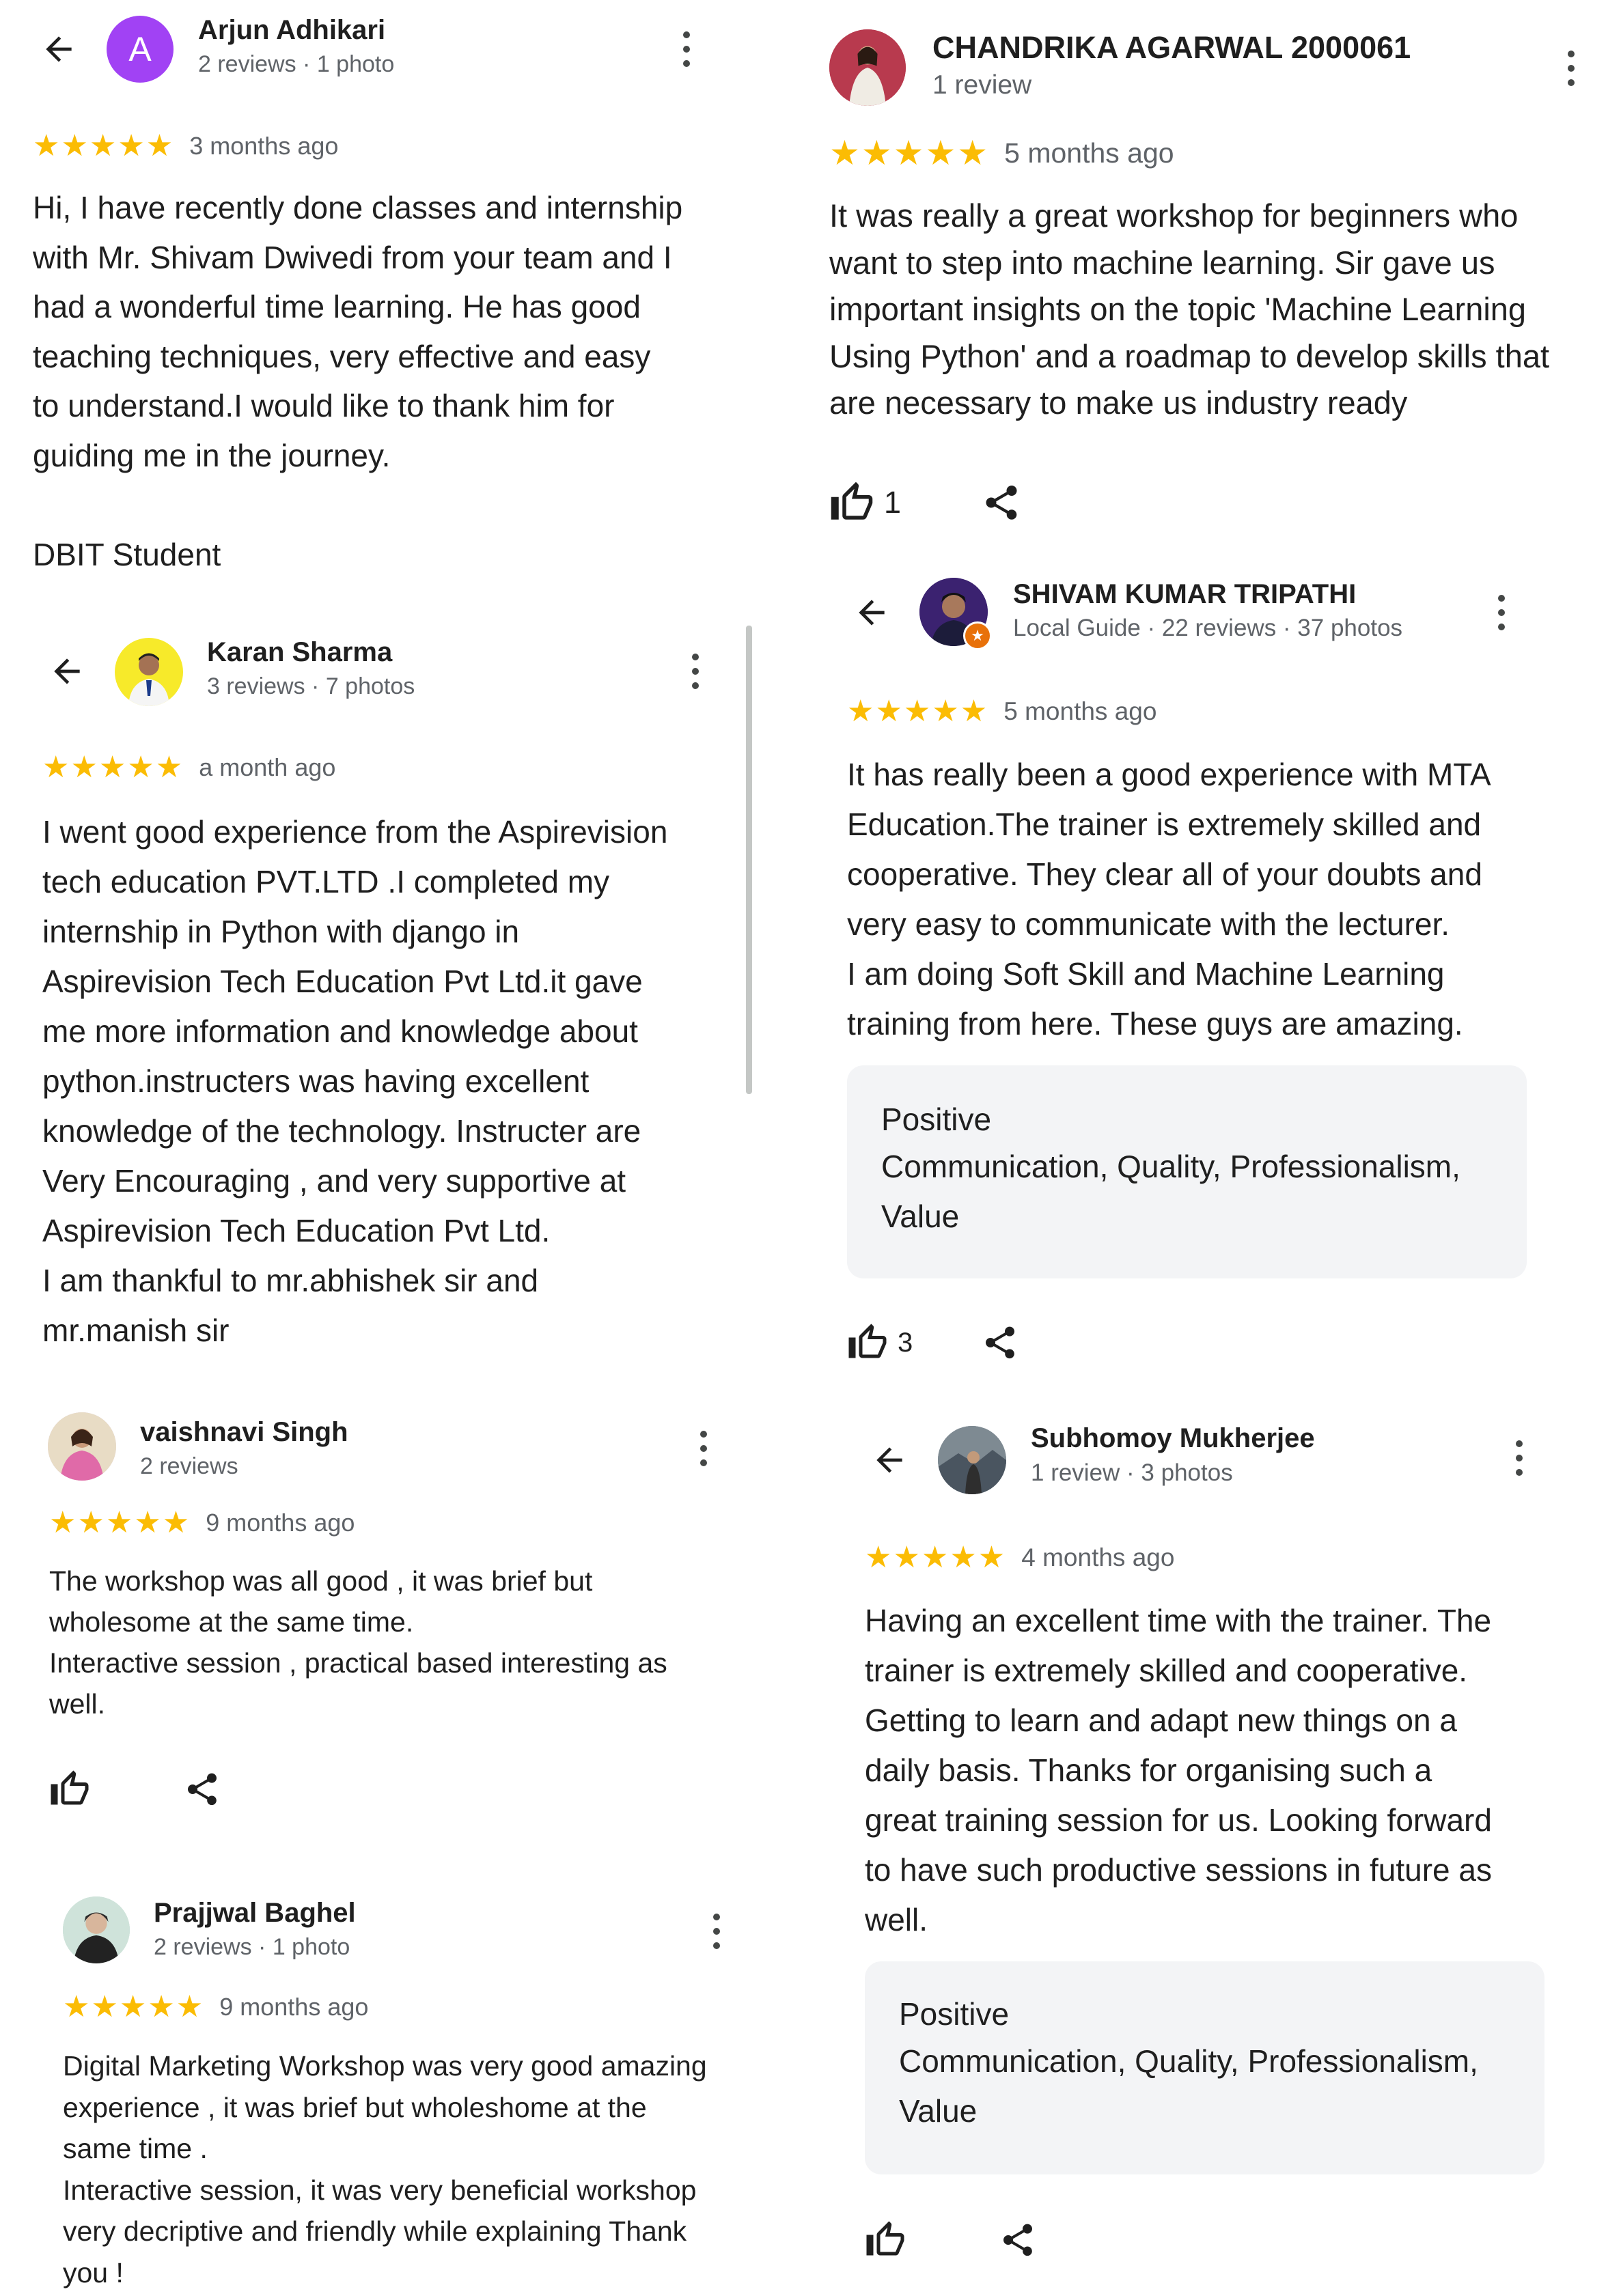  Describe the element at coordinates (264, 145) in the screenshot. I see `review-date: 3 months ago` at that location.